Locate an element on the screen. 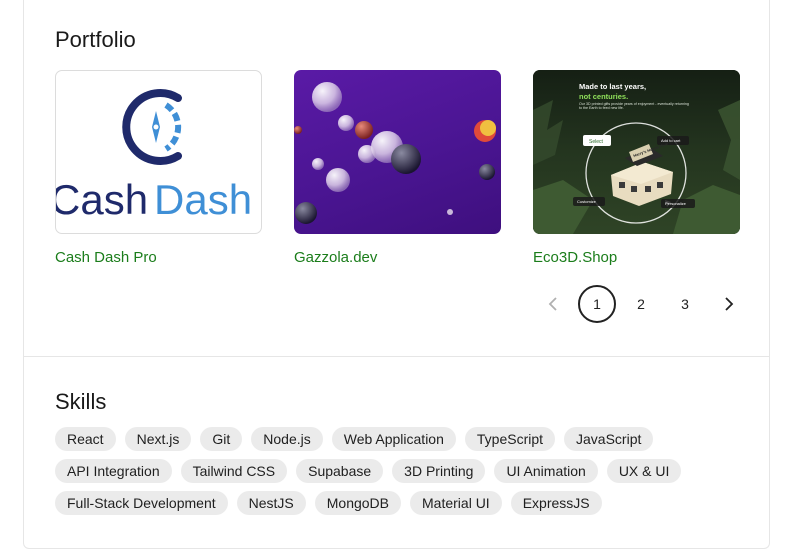 This screenshot has width=790, height=558. project-link-gazzola-dev: Gazzola.dev is located at coordinates (397, 257).